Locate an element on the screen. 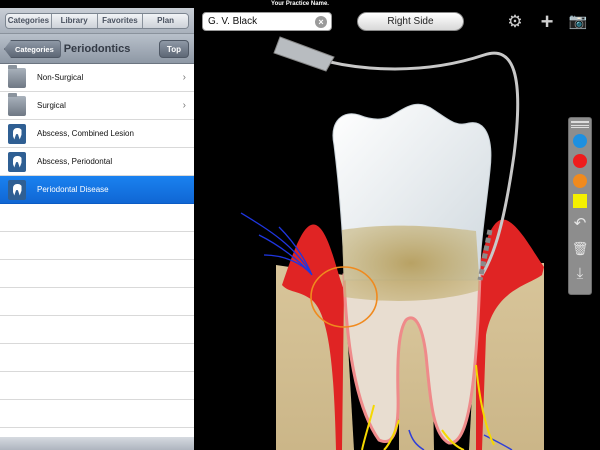 The height and width of the screenshot is (450, 600). list-item-label: Periodontal Disease is located at coordinates (73, 189).